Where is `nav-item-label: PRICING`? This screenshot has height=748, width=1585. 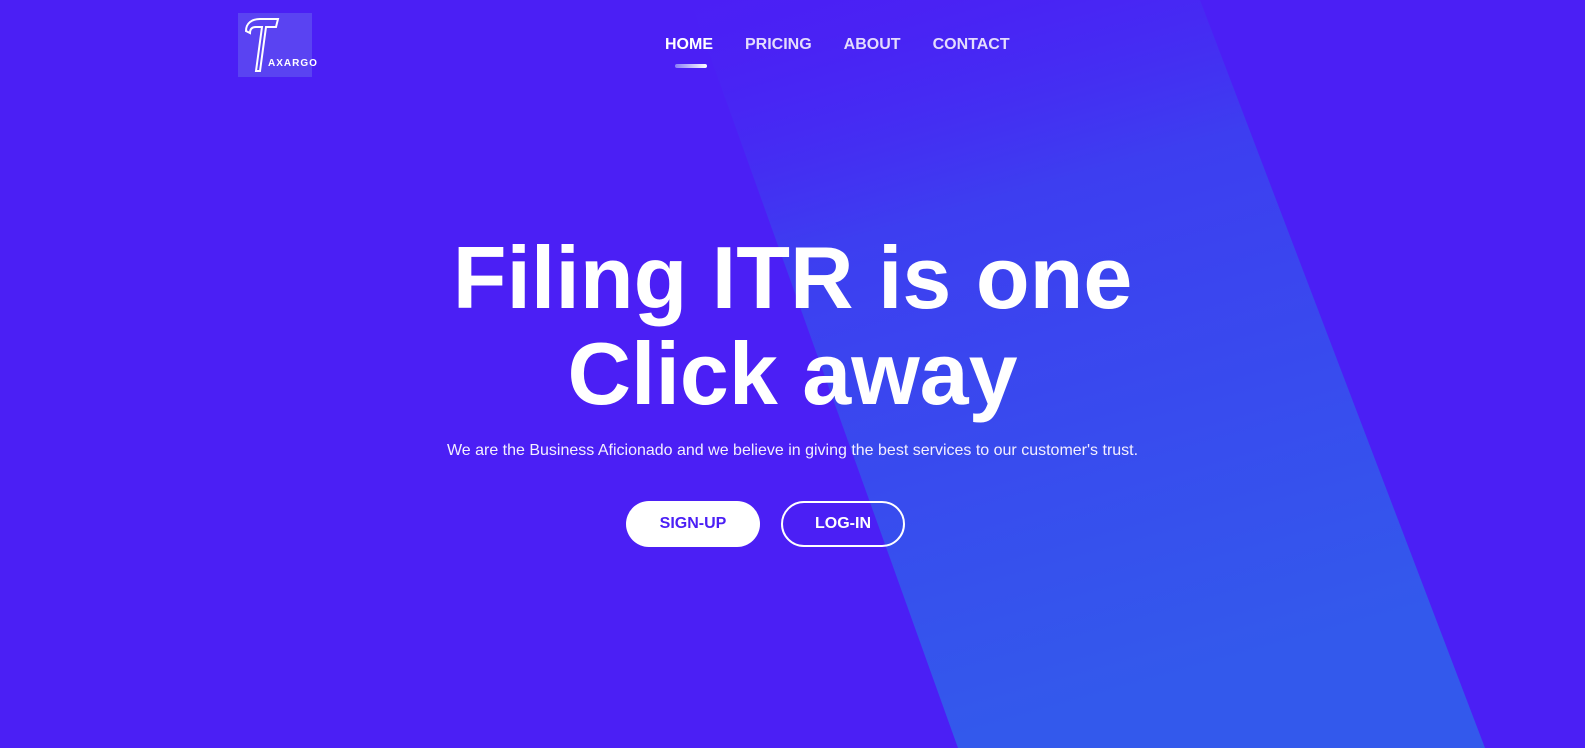 nav-item-label: PRICING is located at coordinates (778, 44).